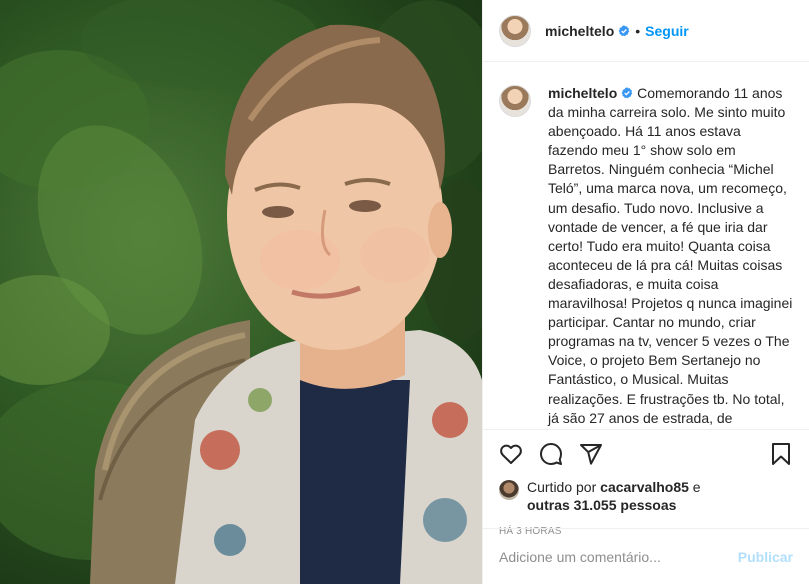 The width and height of the screenshot is (809, 584). What do you see at coordinates (781, 454) in the screenshot?
I see `bookmark-icon` at bounding box center [781, 454].